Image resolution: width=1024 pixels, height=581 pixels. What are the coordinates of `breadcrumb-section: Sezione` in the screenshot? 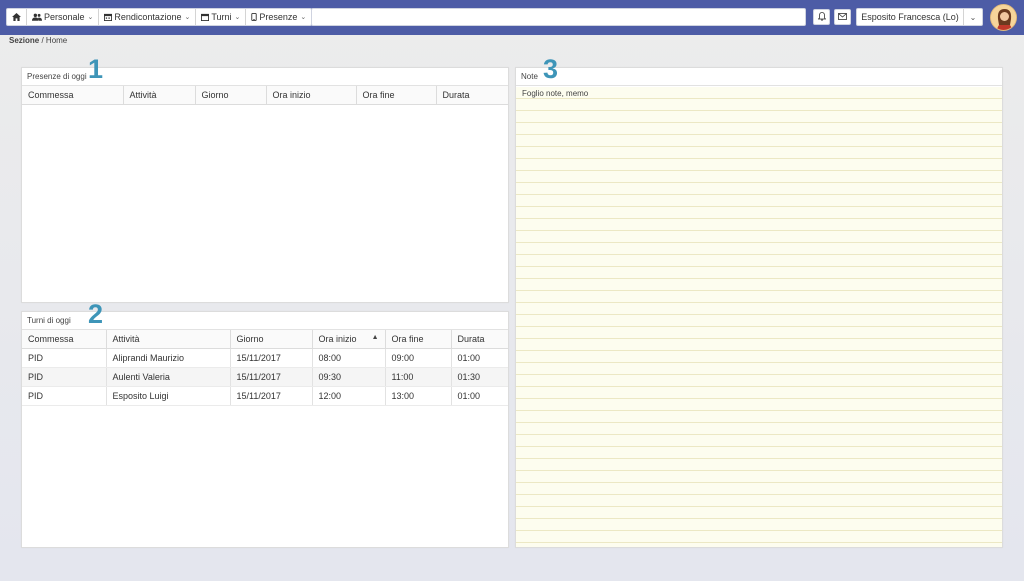 It's located at (24, 40).